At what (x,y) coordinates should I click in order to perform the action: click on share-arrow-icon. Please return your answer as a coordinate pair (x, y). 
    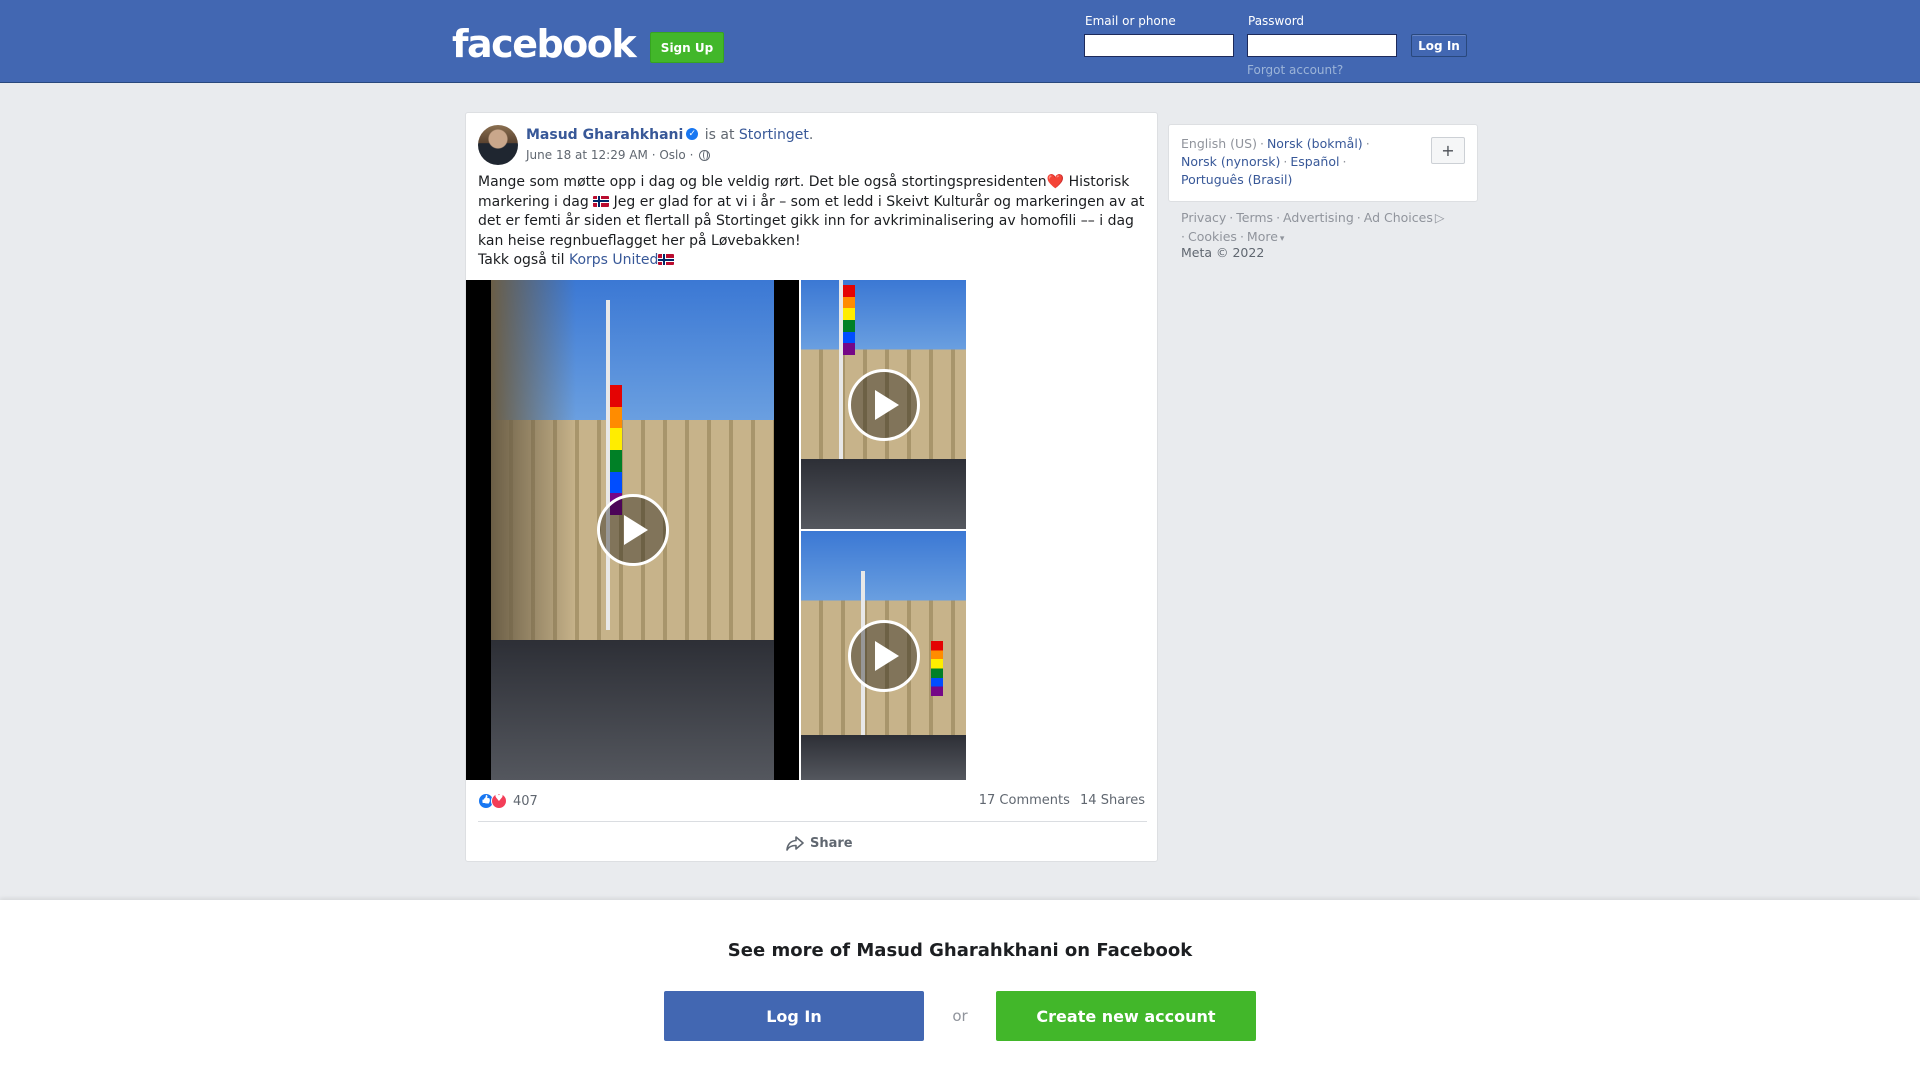
    Looking at the image, I should click on (795, 843).